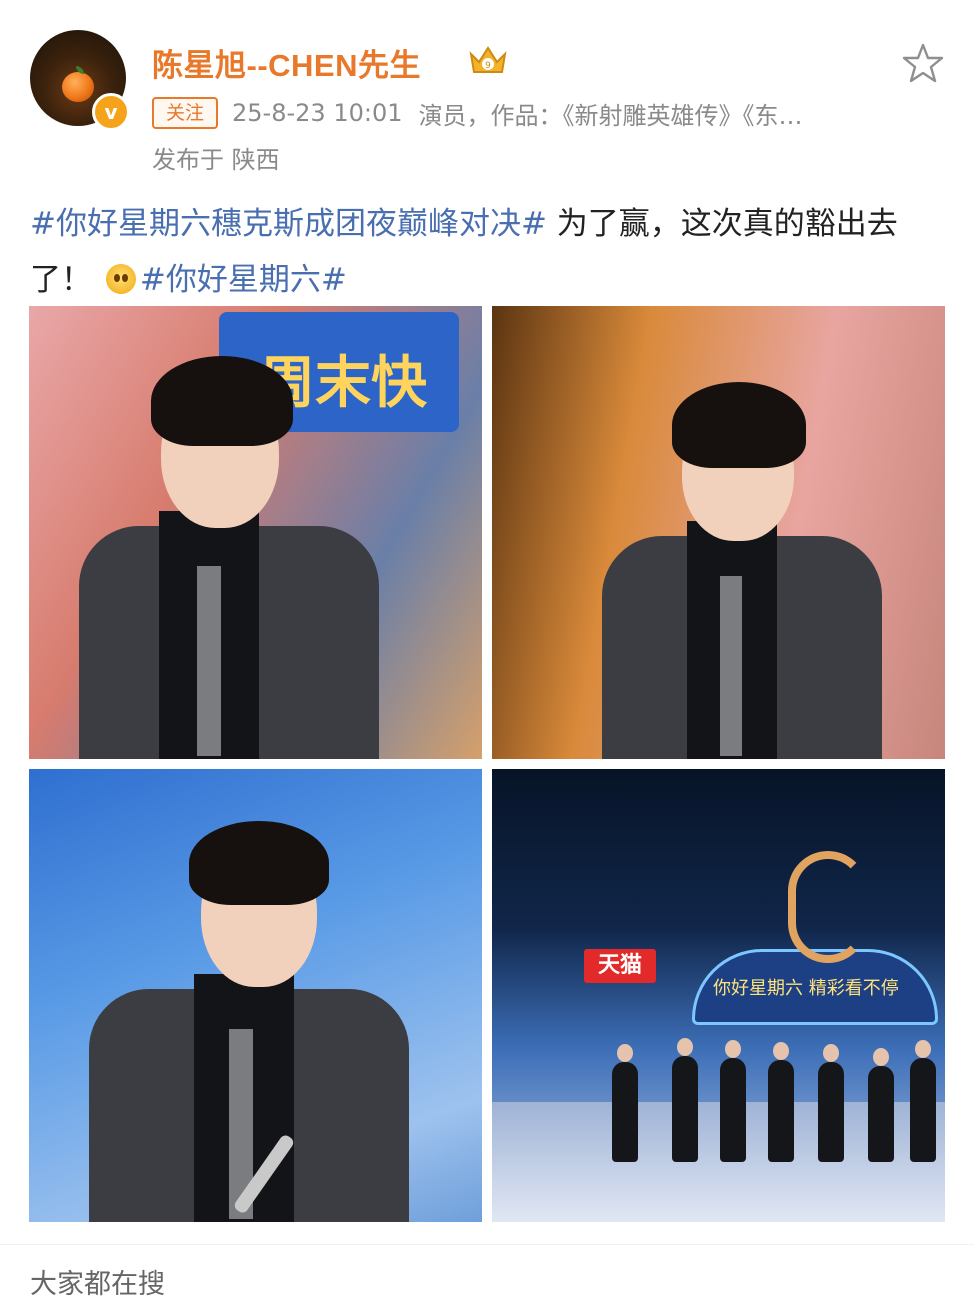 The width and height of the screenshot is (974, 1308). What do you see at coordinates (487, 1244) in the screenshot?
I see `divider` at bounding box center [487, 1244].